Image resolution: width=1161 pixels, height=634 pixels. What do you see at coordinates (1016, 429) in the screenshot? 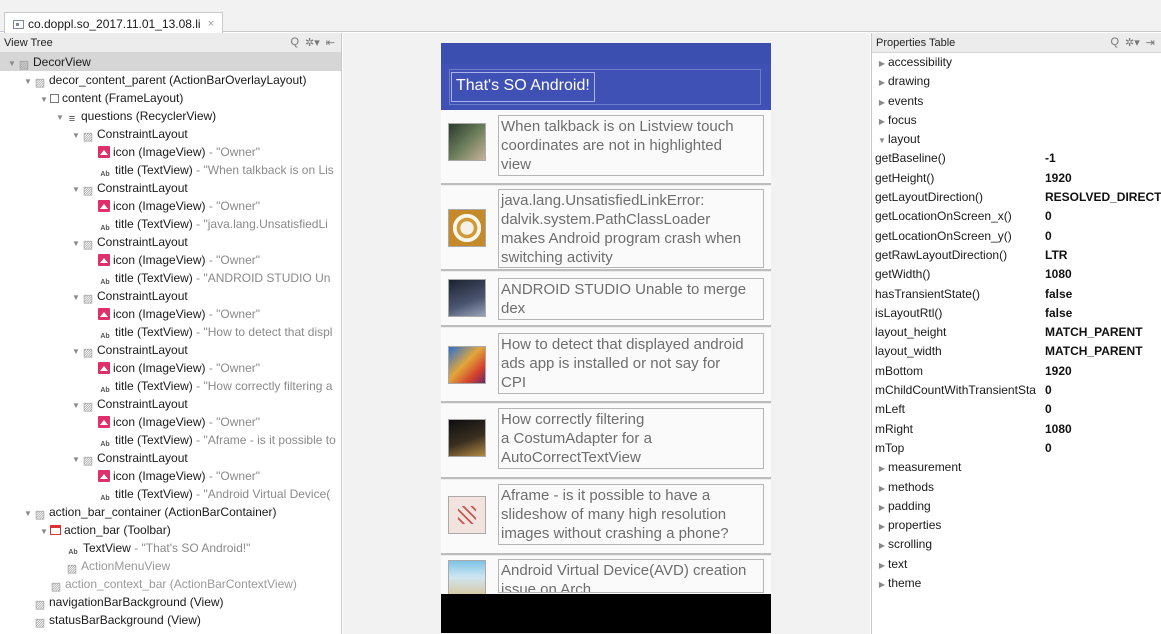
I see `property-row: mRight 1080` at bounding box center [1016, 429].